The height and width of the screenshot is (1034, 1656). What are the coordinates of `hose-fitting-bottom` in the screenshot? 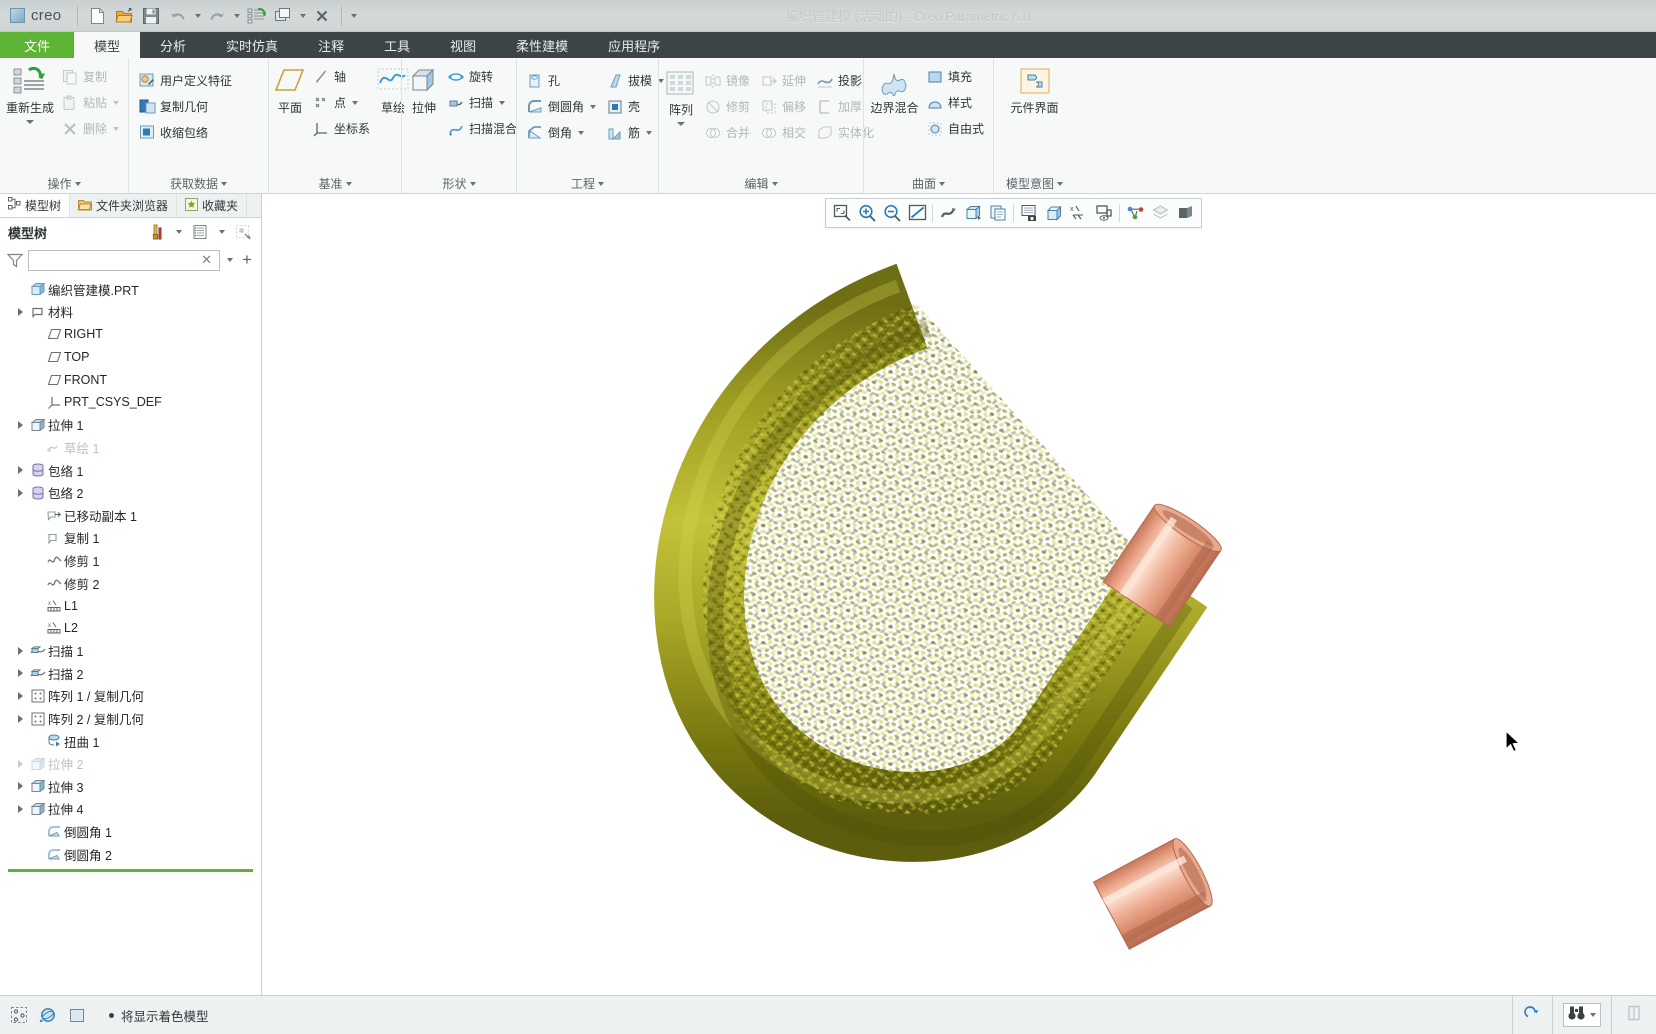 It's located at (1155, 892).